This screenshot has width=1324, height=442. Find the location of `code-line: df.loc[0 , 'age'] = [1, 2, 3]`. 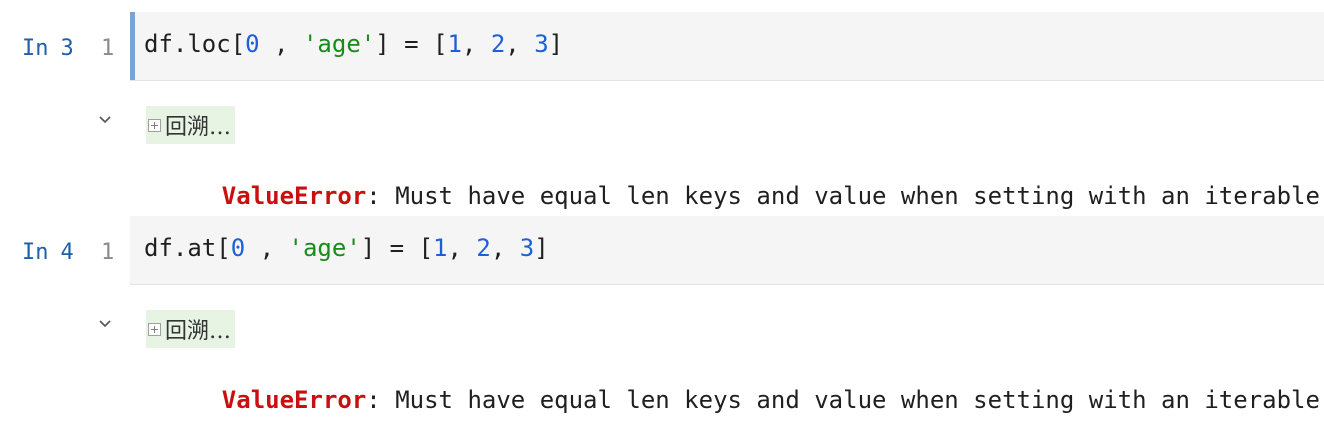

code-line: df.loc[0 , 'age'] = [1, 2, 3] is located at coordinates (353, 44).